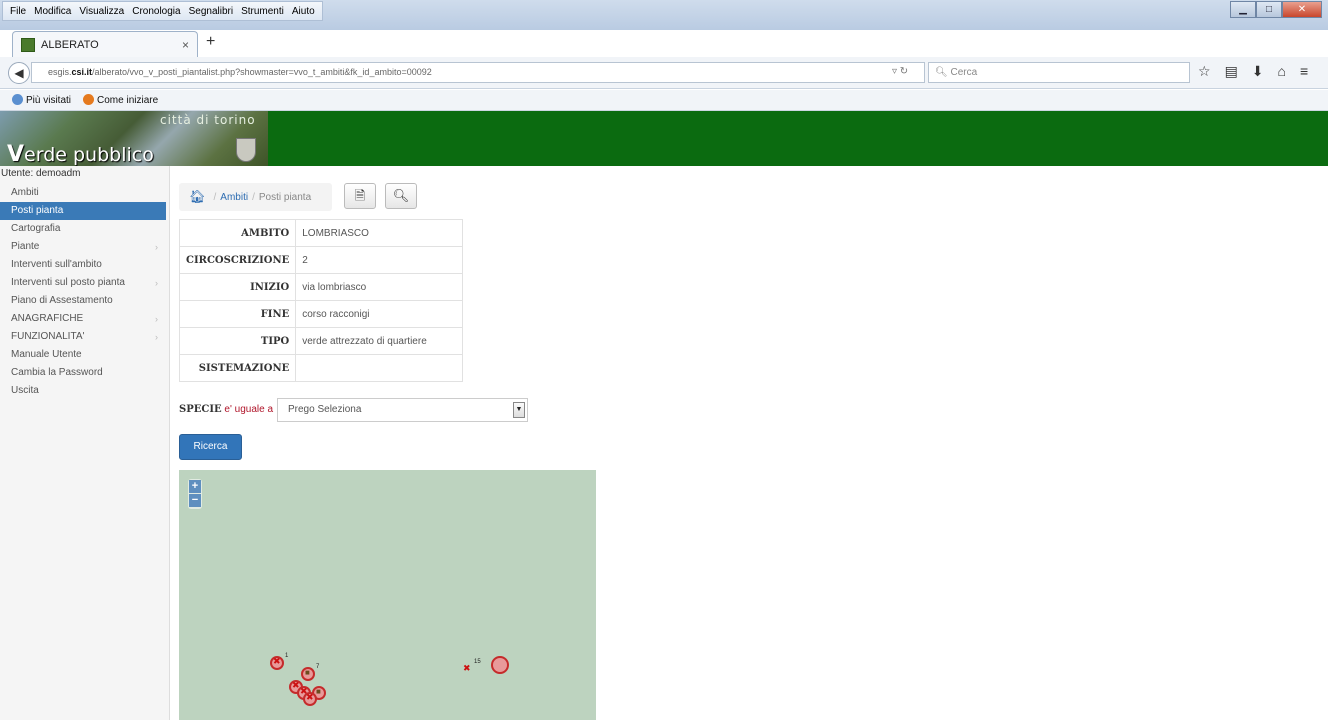  Describe the element at coordinates (1258, 71) in the screenshot. I see `download-icon: ⬇` at that location.